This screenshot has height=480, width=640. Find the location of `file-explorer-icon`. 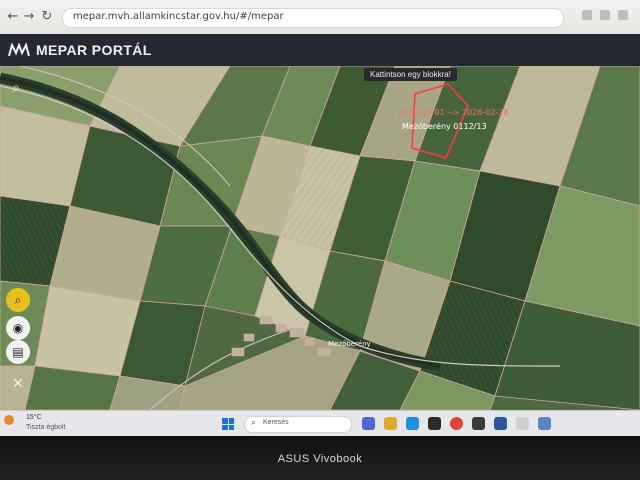

file-explorer-icon is located at coordinates (390, 423).